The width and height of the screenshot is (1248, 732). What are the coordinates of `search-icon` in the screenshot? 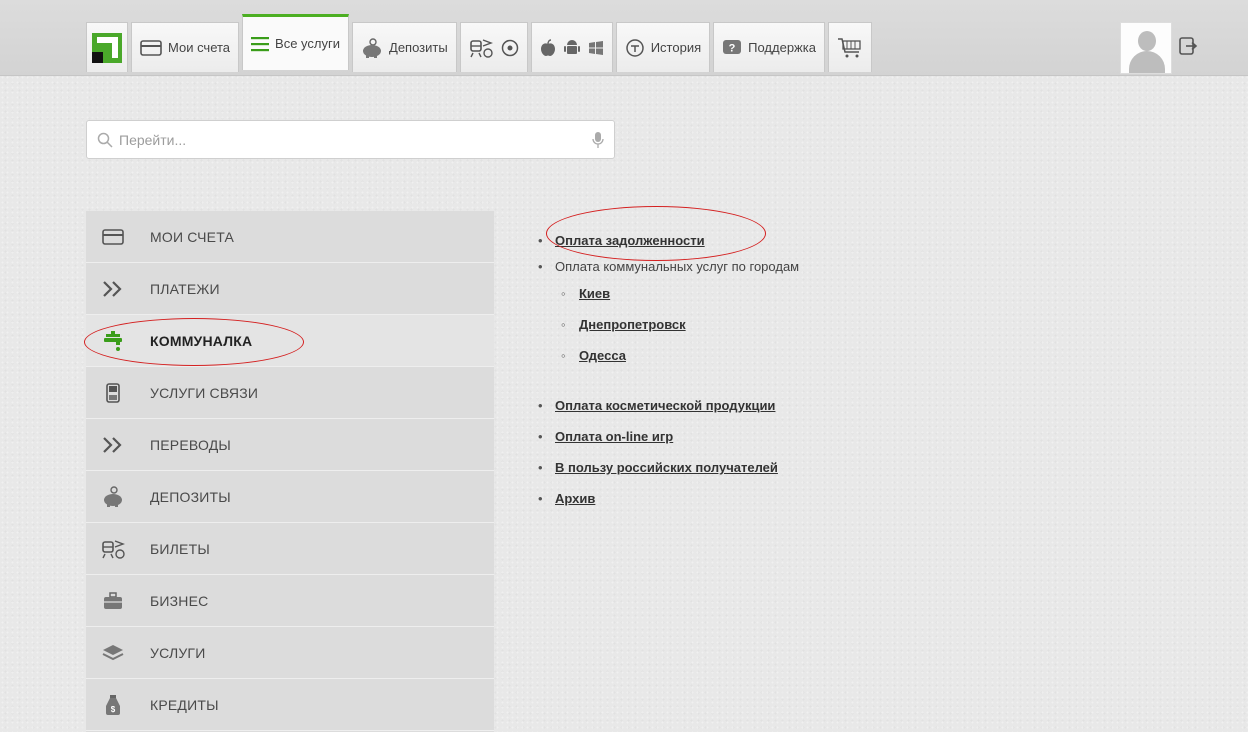 It's located at (105, 140).